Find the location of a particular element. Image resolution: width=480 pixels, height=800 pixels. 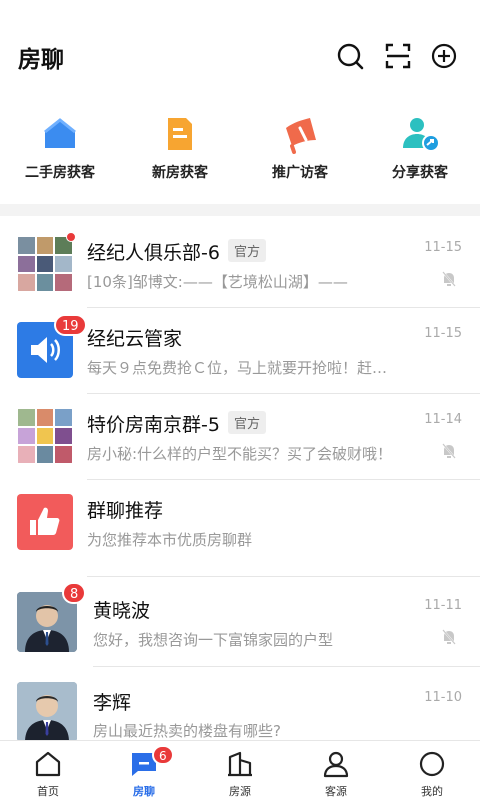

unread-dot is located at coordinates (71, 237).